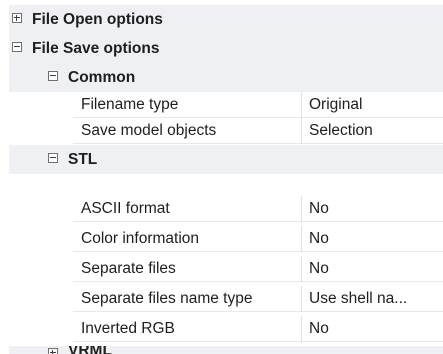 The image size is (443, 354). Describe the element at coordinates (140, 238) in the screenshot. I see `property-name: Color information` at that location.